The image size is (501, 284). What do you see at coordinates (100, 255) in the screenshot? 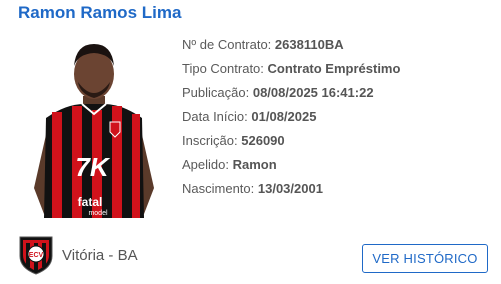
I see `club-name: Vitória - BA` at bounding box center [100, 255].